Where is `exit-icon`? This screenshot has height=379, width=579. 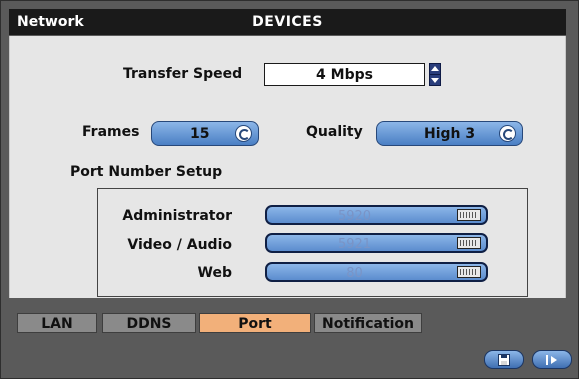
exit-icon is located at coordinates (551, 360).